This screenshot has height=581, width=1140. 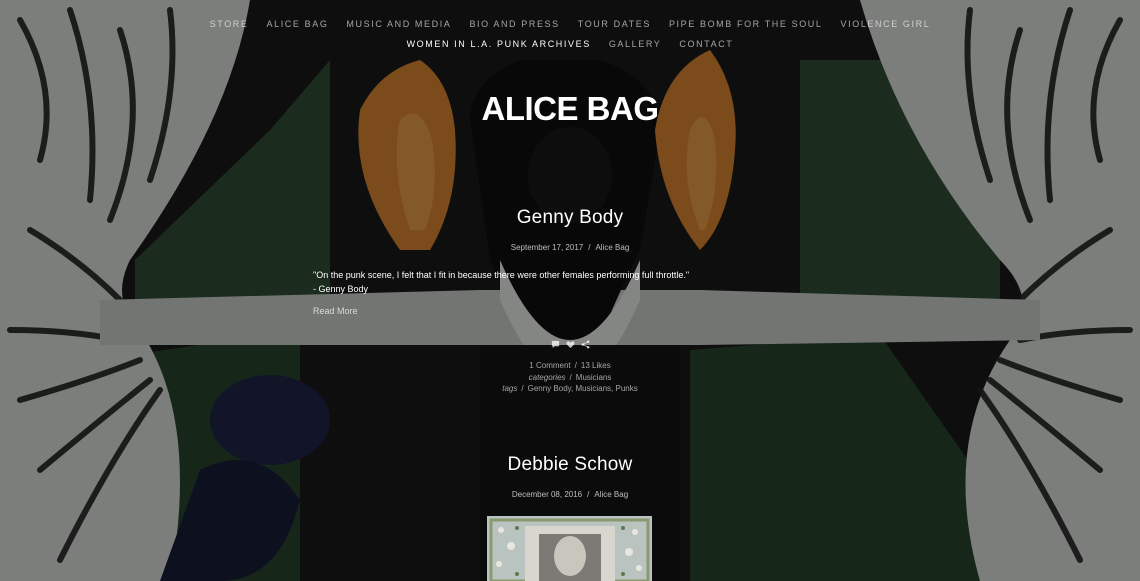 What do you see at coordinates (335, 311) in the screenshot?
I see `read-more-link: Read More` at bounding box center [335, 311].